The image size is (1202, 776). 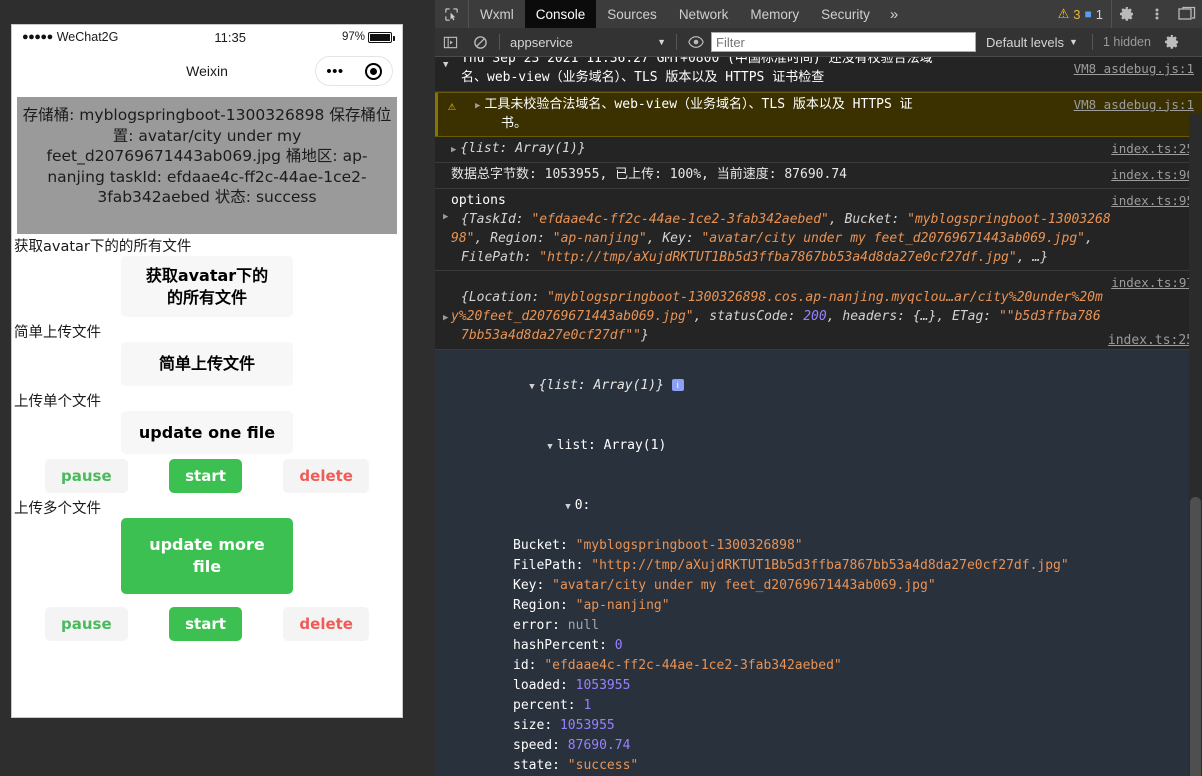 I want to click on console-scrollbar-thumb, so click(x=1195, y=636).